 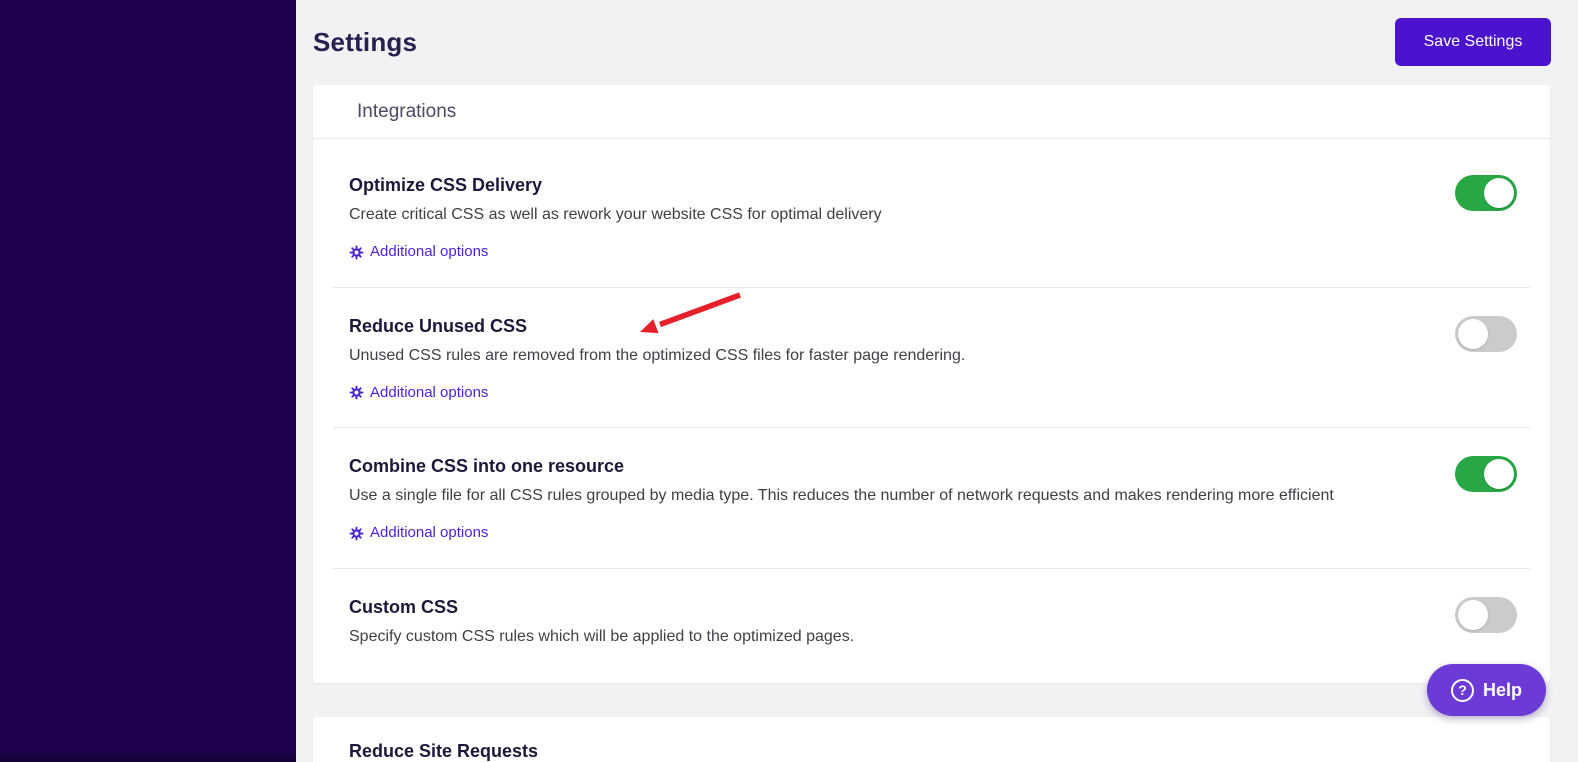 I want to click on help-label: Help, so click(x=1502, y=689).